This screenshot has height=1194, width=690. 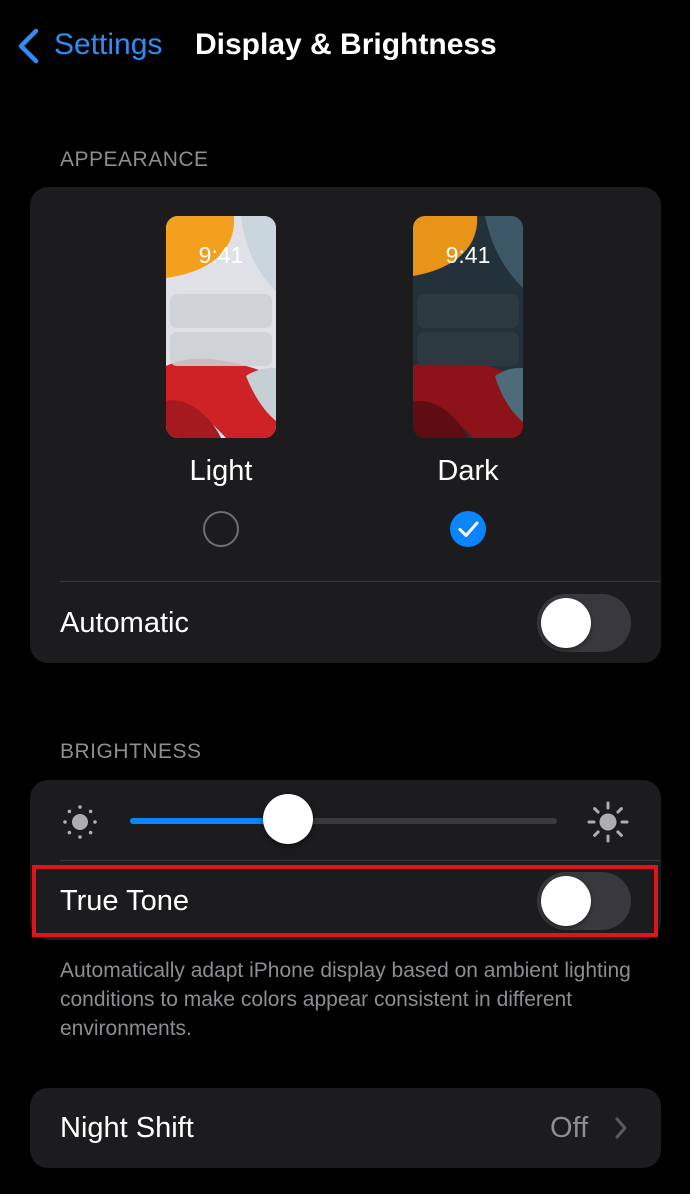 What do you see at coordinates (127, 1128) in the screenshot?
I see `night-shift-label: Night Shift` at bounding box center [127, 1128].